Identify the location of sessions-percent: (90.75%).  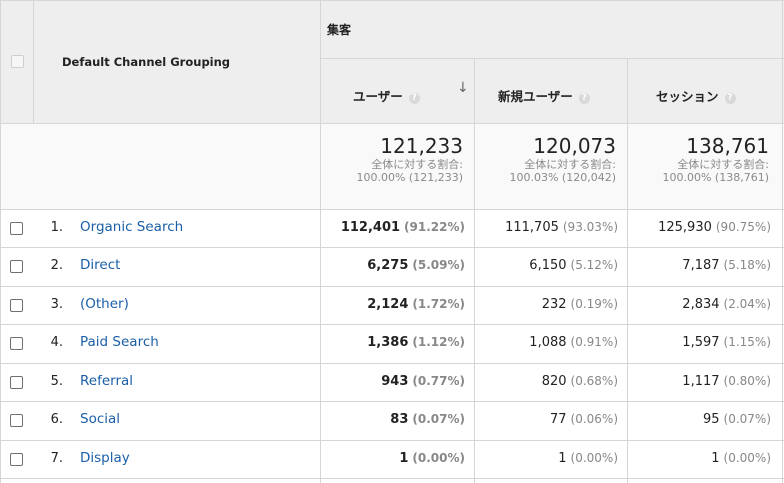
(743, 227).